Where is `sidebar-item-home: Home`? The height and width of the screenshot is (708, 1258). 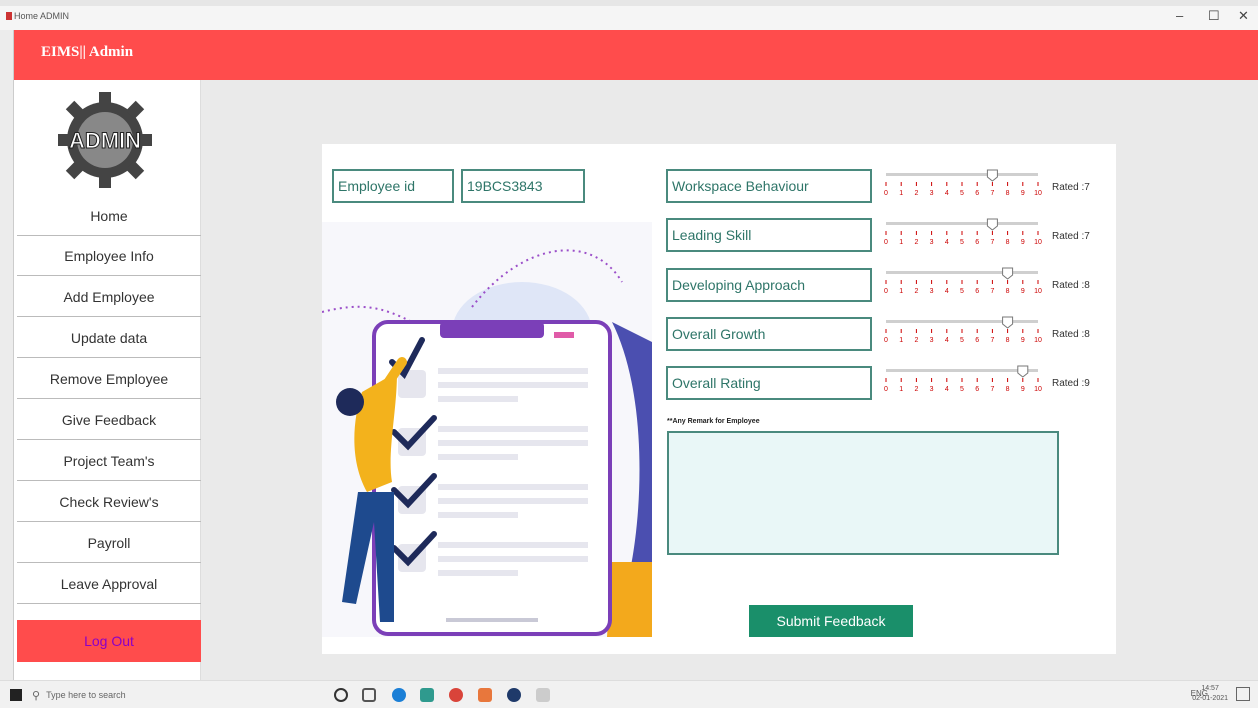 sidebar-item-home: Home is located at coordinates (109, 216).